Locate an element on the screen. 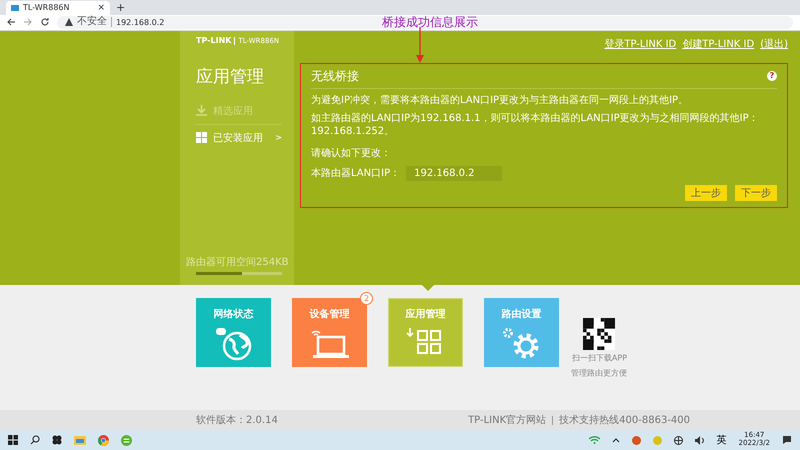 This screenshot has height=450, width=800. field-label: 本路由器LAN口IP： is located at coordinates (355, 173).